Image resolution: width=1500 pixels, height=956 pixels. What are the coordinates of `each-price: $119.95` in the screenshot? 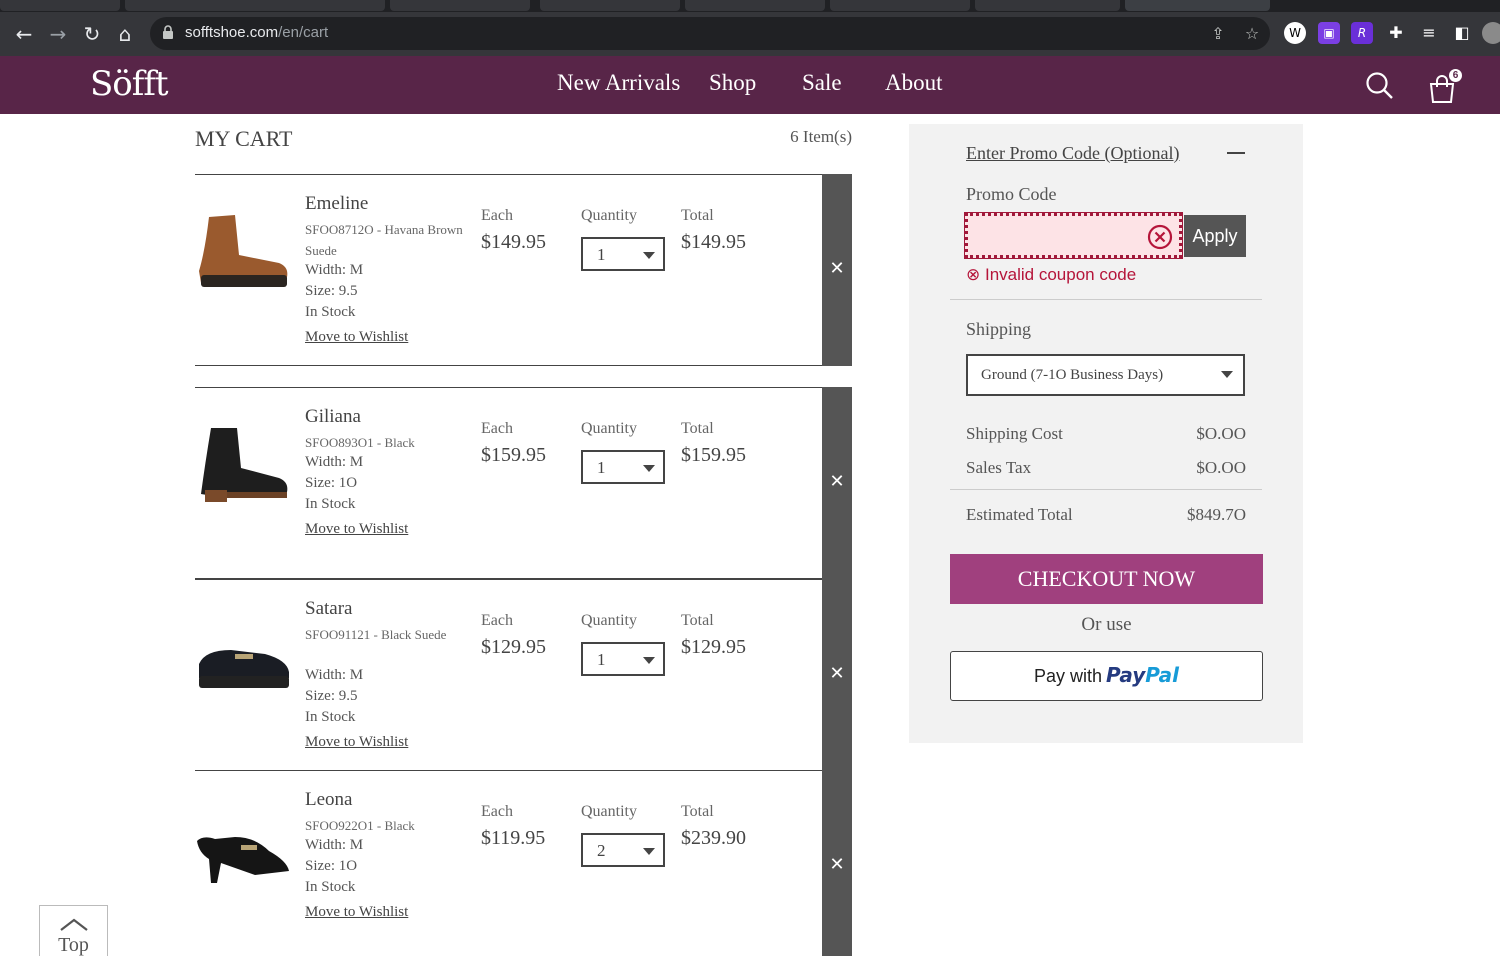 It's located at (513, 838).